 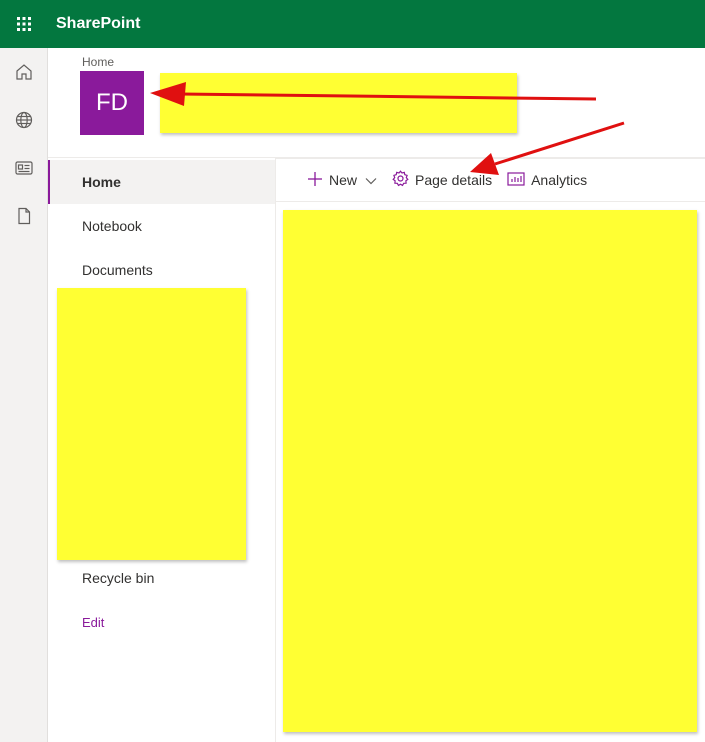 I want to click on document-icon, so click(x=24, y=218).